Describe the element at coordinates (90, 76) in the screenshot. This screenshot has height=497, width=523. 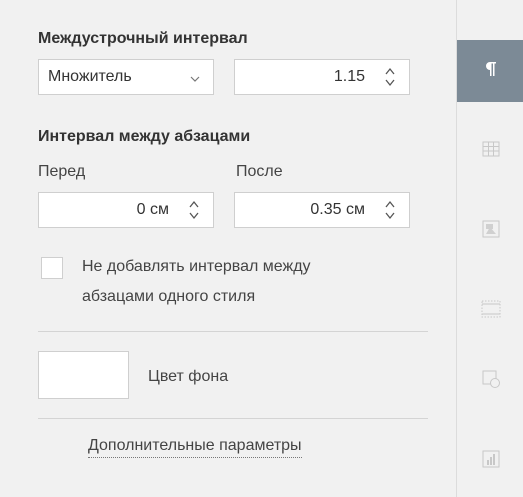
I see `line-spacing-mode-value: Множитель` at that location.